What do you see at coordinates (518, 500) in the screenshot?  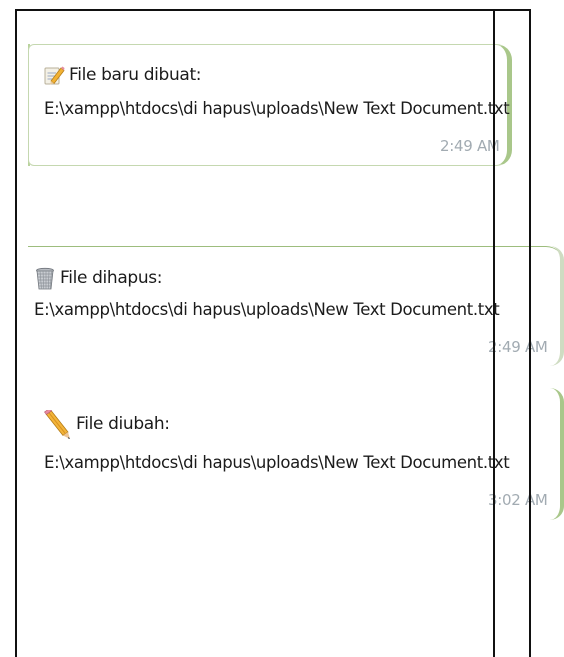 I see `message-timestamp: 3:02 AM` at bounding box center [518, 500].